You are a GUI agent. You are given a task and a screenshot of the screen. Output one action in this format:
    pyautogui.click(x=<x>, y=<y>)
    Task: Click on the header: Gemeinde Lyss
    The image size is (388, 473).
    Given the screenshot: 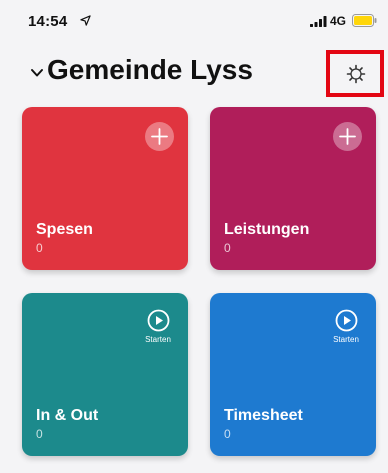 What is the action you would take?
    pyautogui.click(x=194, y=71)
    